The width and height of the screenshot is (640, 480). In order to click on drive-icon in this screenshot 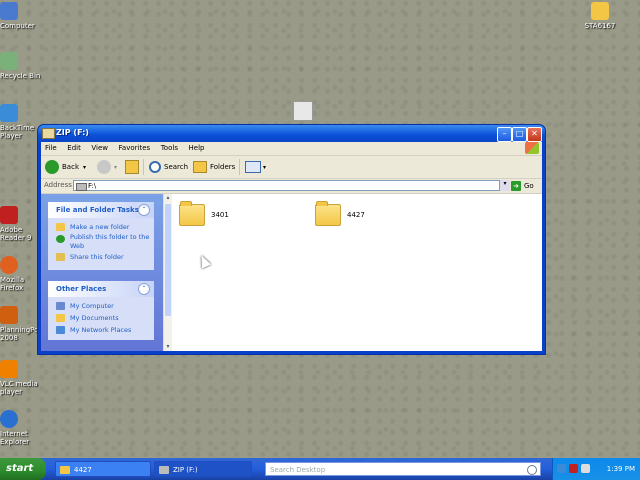, I will do `click(48, 133)`.